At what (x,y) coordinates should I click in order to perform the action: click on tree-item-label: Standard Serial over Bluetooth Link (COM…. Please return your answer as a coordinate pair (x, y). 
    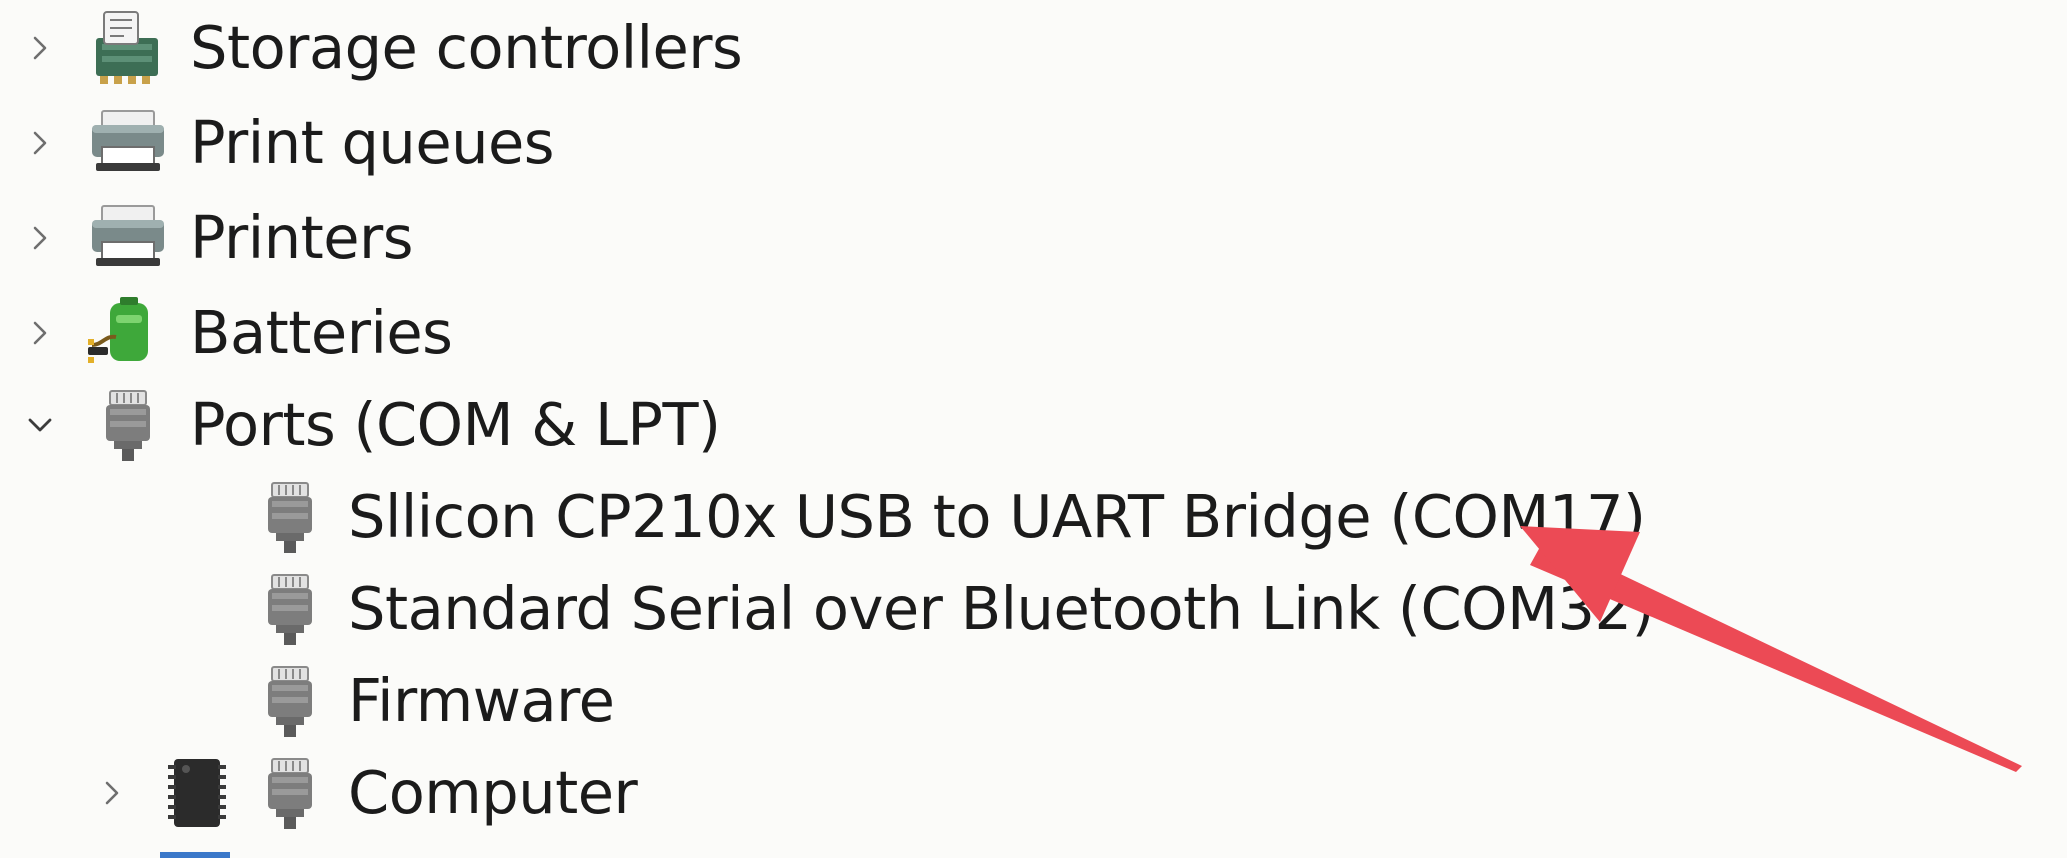
    Looking at the image, I should click on (1001, 608).